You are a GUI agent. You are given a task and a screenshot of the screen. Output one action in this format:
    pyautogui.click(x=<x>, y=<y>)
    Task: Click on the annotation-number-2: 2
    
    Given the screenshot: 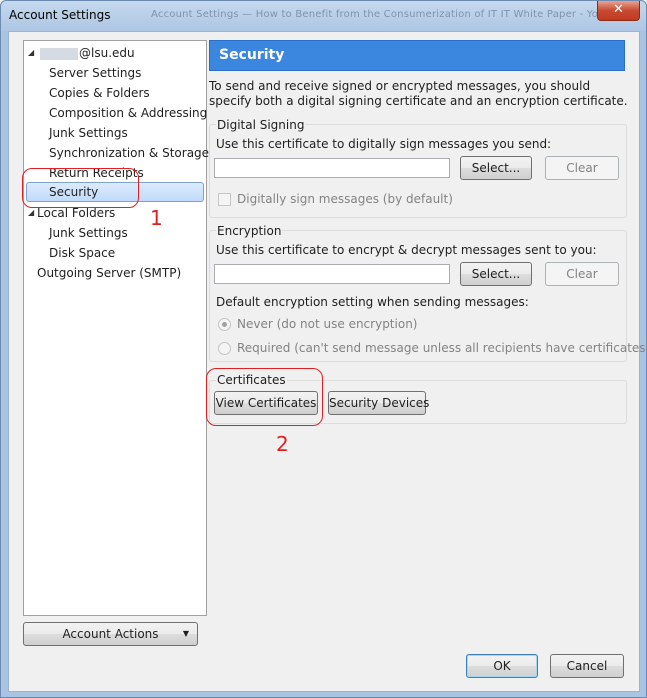 What is the action you would take?
    pyautogui.click(x=282, y=444)
    